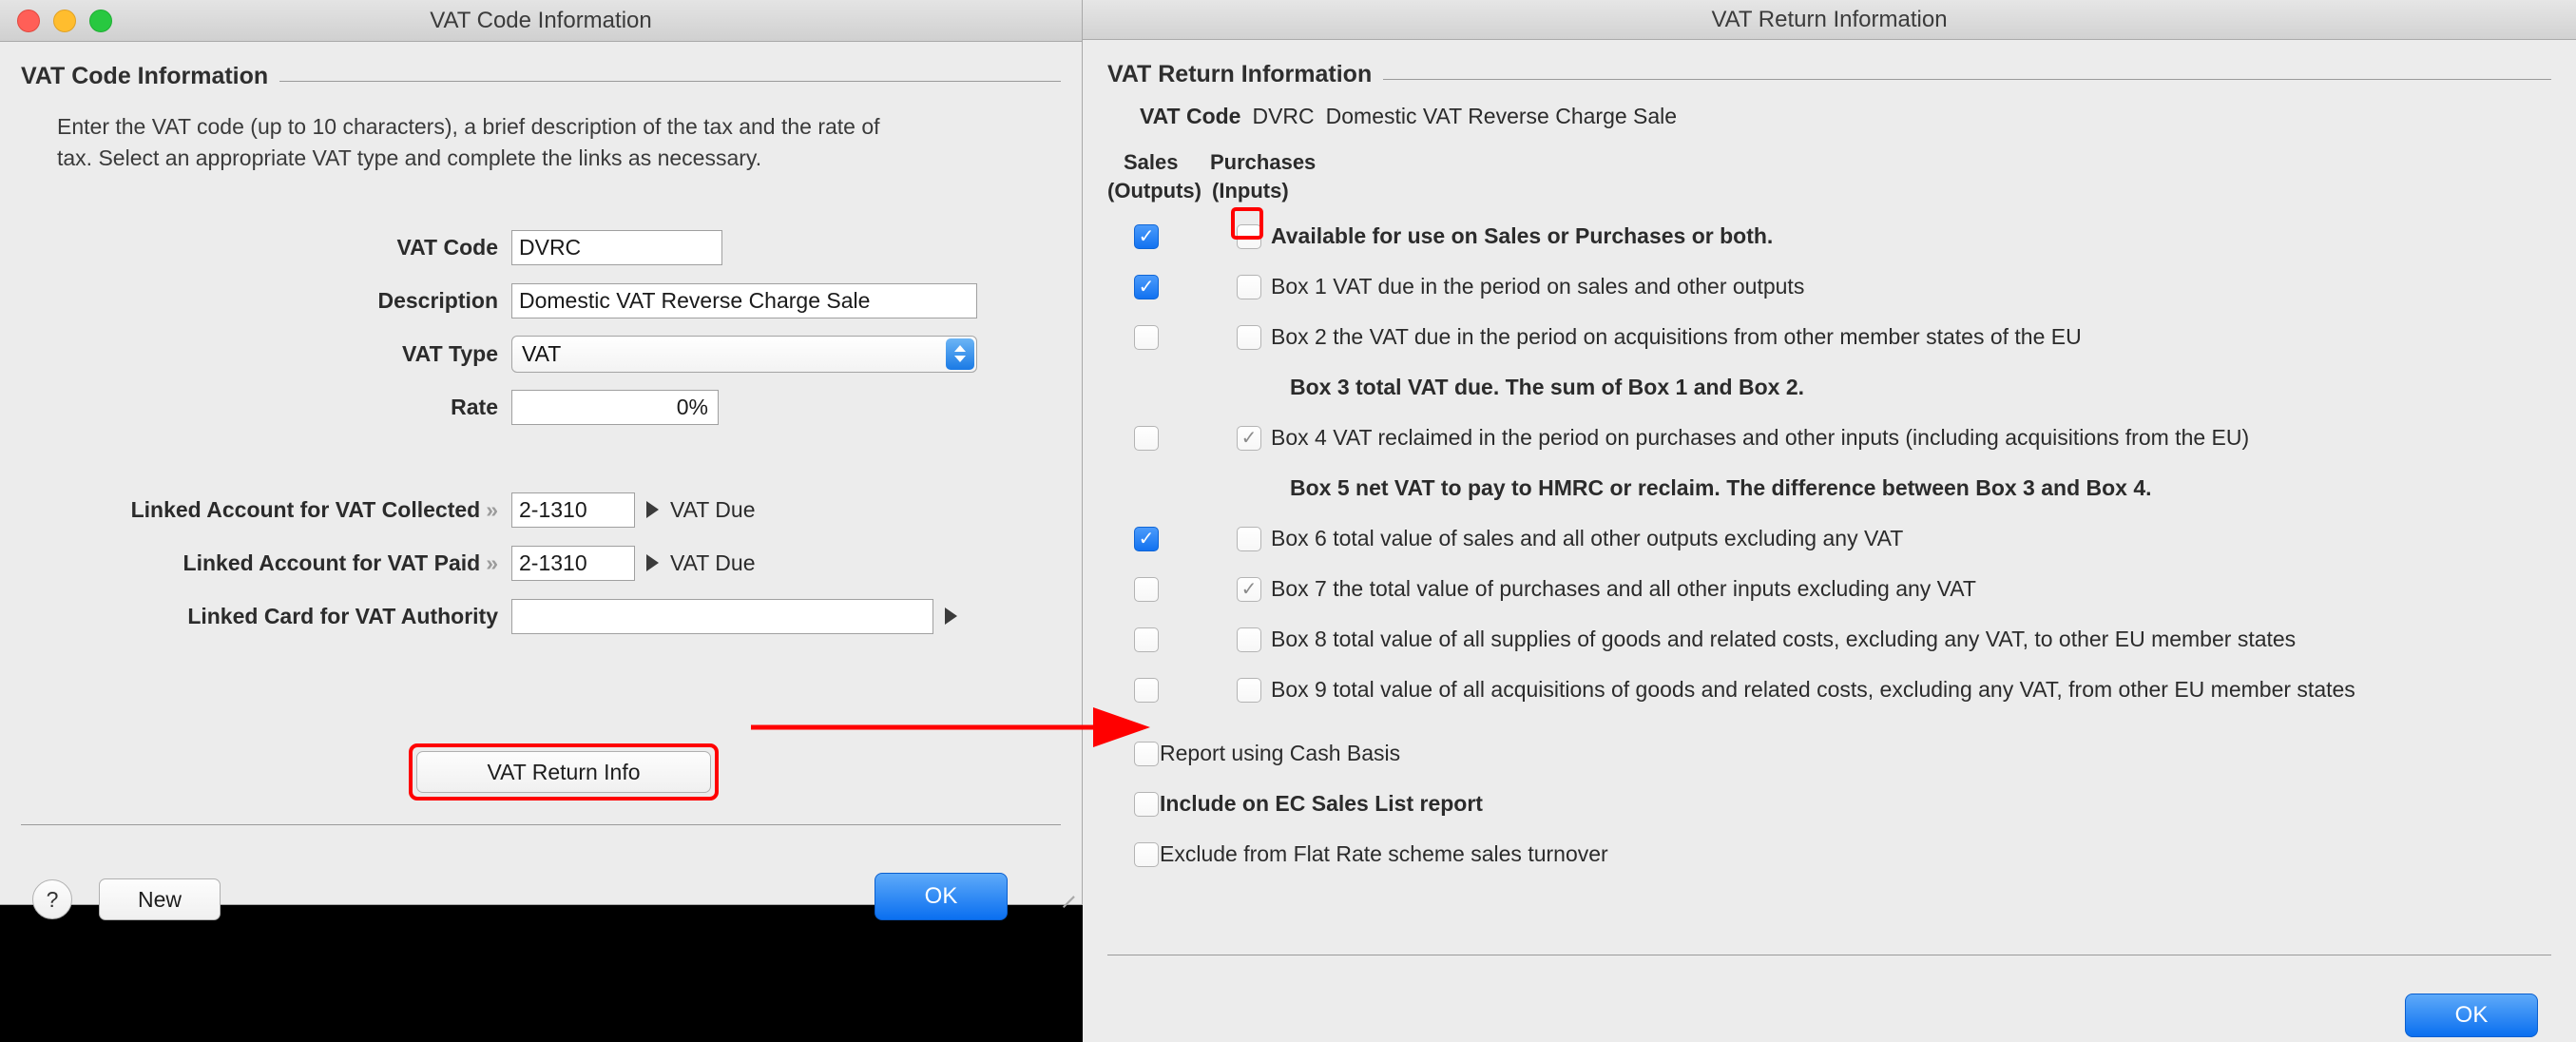  What do you see at coordinates (573, 510) in the screenshot?
I see `linked-account-vat-collected-input: 2-1310` at bounding box center [573, 510].